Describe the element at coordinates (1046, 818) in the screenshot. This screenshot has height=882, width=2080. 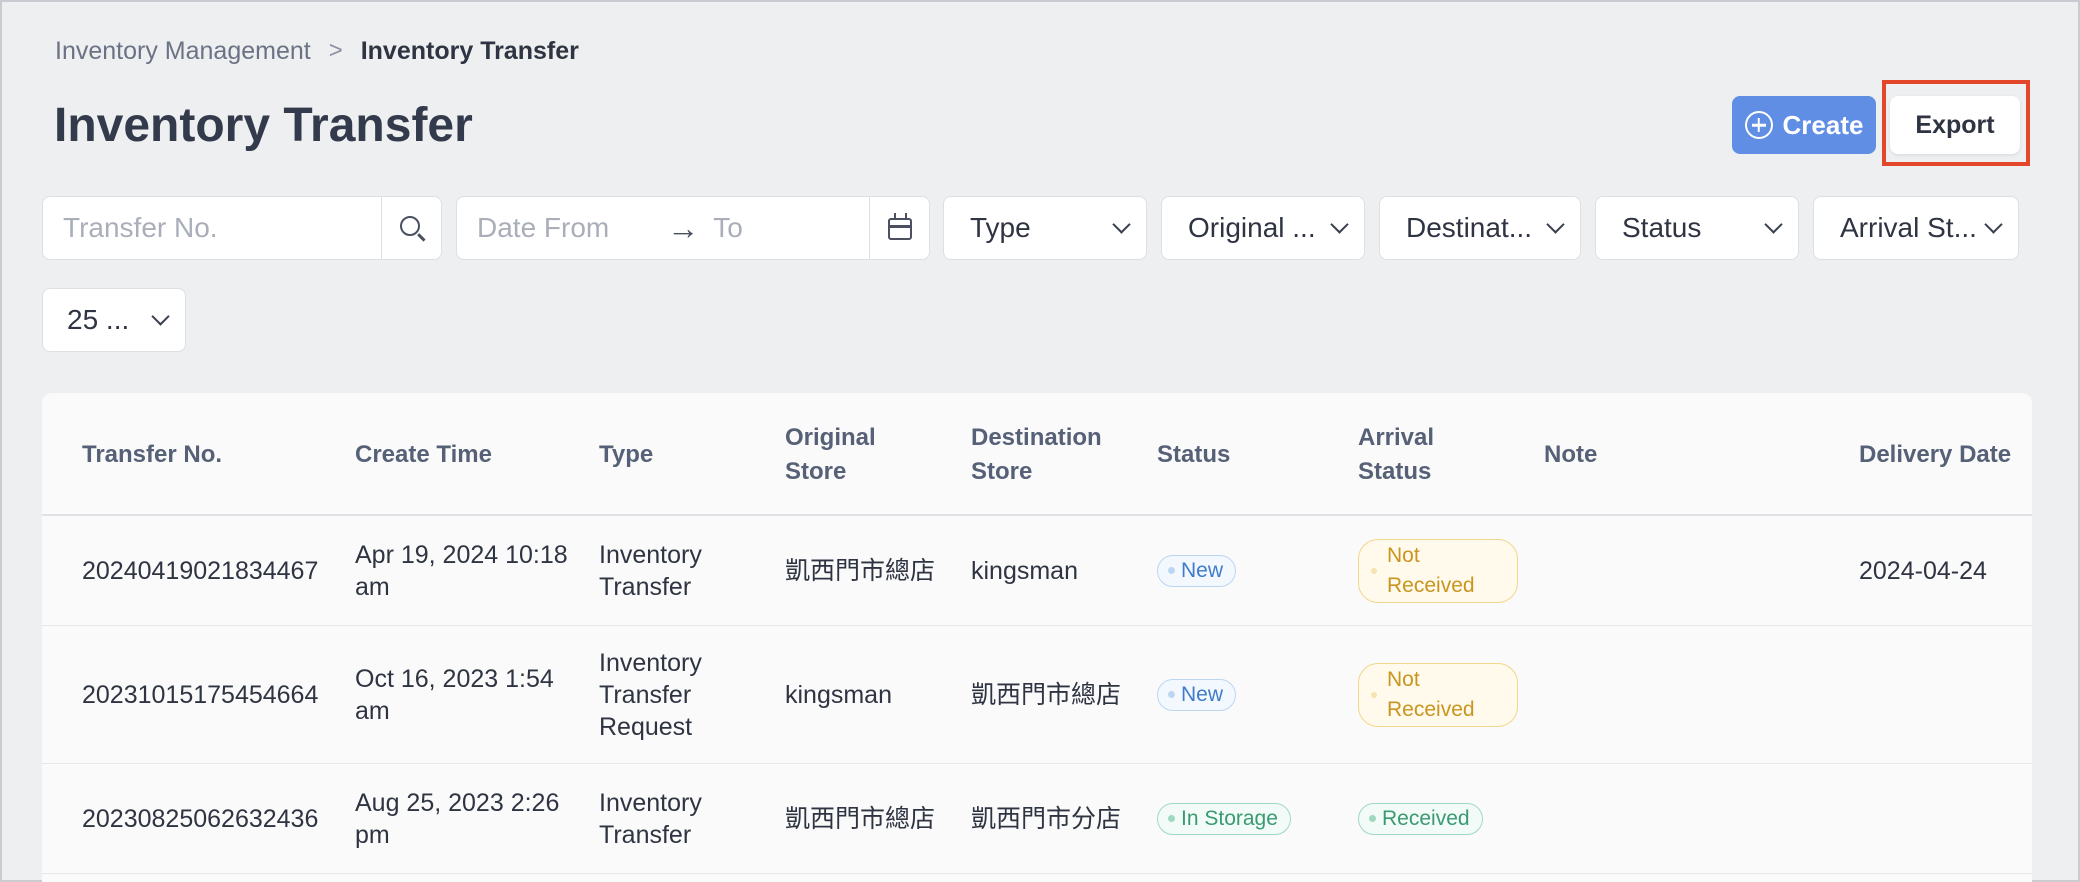
I see `cell-destination-store: 凱西門市分店` at that location.